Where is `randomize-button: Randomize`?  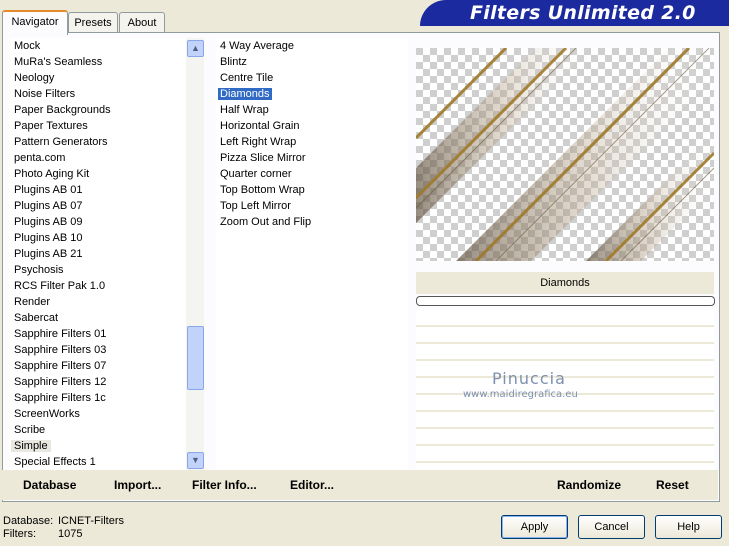 randomize-button: Randomize is located at coordinates (589, 485).